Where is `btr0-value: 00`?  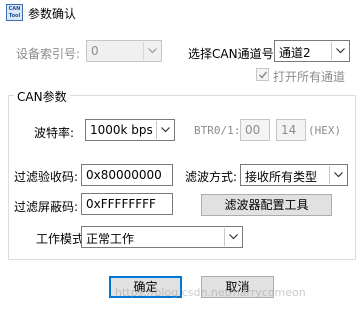 btr0-value: 00 is located at coordinates (253, 130).